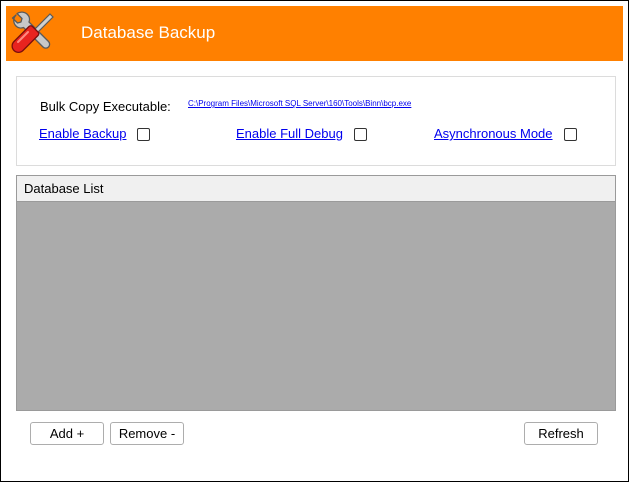  Describe the element at coordinates (32, 32) in the screenshot. I see `tools-icon` at that location.